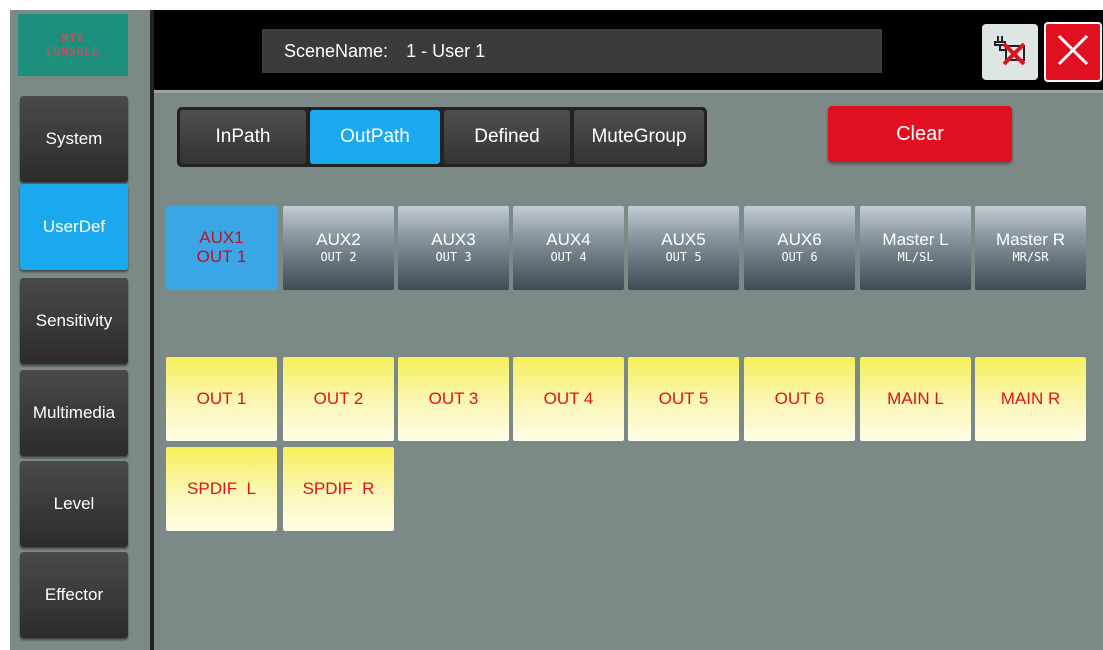 This screenshot has height=650, width=1103. I want to click on out-button-spdif-l: SPDIF L, so click(221, 489).